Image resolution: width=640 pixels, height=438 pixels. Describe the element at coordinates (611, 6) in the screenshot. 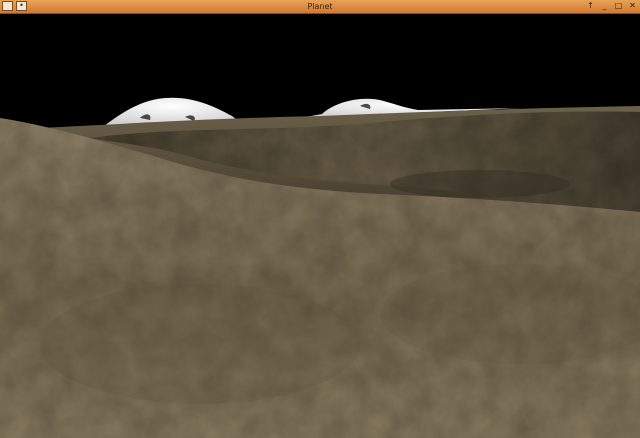

I see `titlebar-right-controls: ↑ _ □ ✕` at that location.